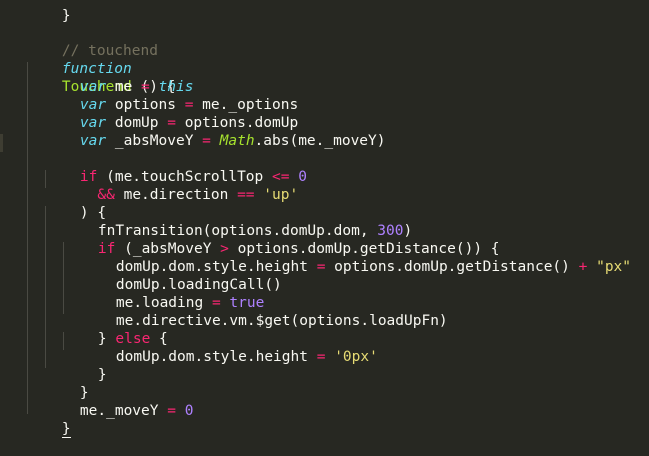 This screenshot has height=456, width=649. Describe the element at coordinates (154, 141) in the screenshot. I see `code-token: _absMoveY` at that location.